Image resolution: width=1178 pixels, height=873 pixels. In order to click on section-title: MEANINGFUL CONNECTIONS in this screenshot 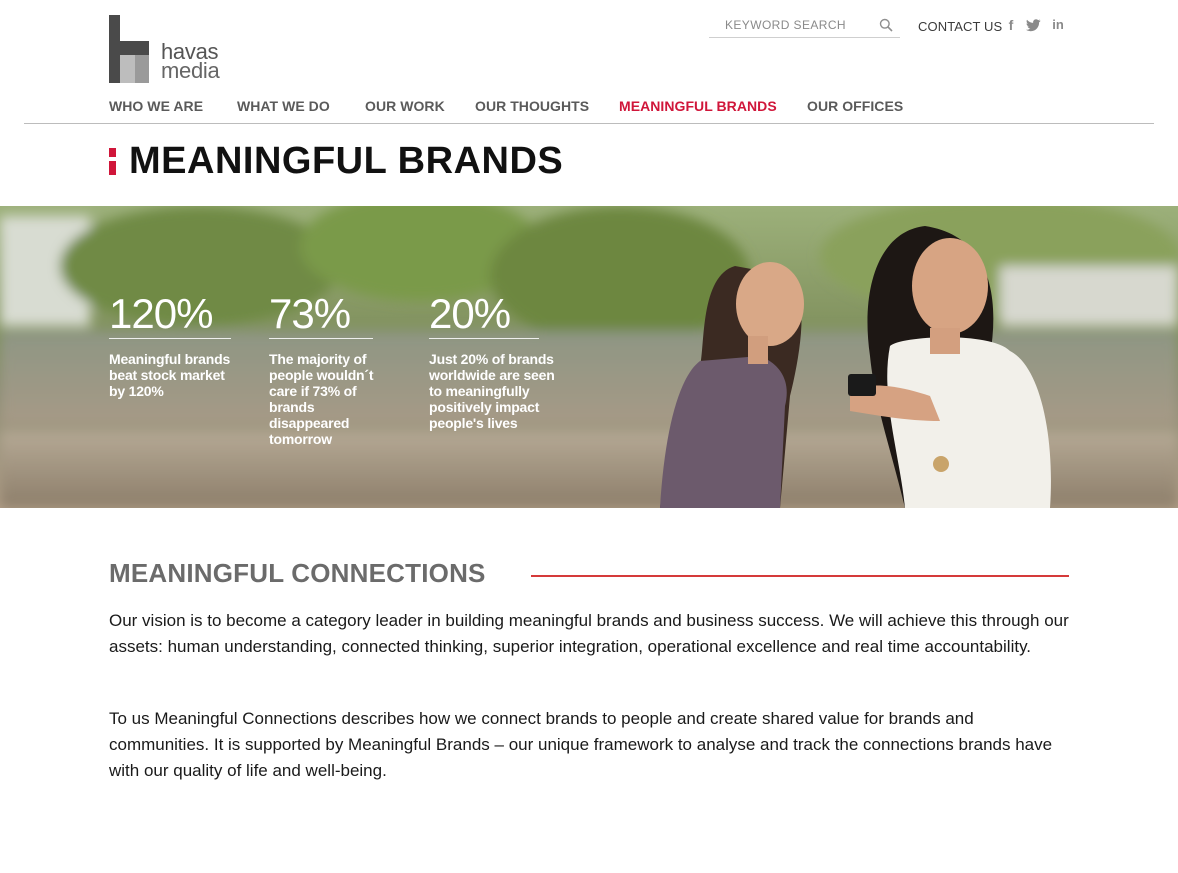, I will do `click(297, 573)`.